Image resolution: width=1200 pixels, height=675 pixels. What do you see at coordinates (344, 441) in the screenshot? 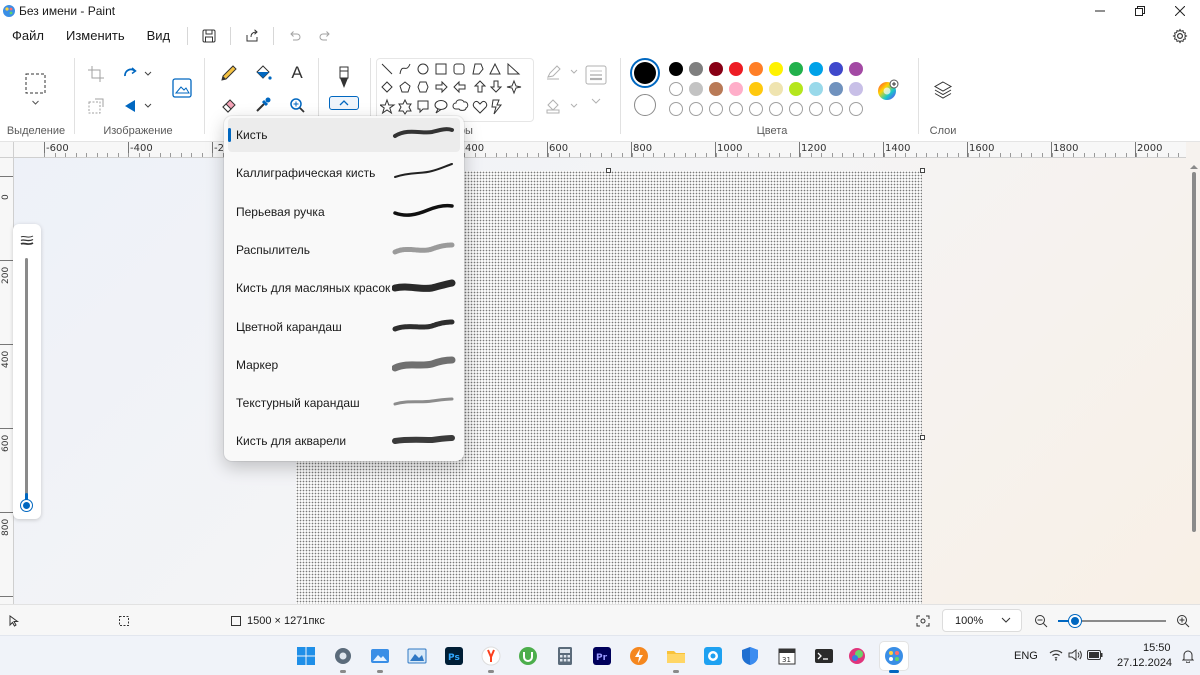
I see `brush-option: Кисть для акварели` at bounding box center [344, 441].